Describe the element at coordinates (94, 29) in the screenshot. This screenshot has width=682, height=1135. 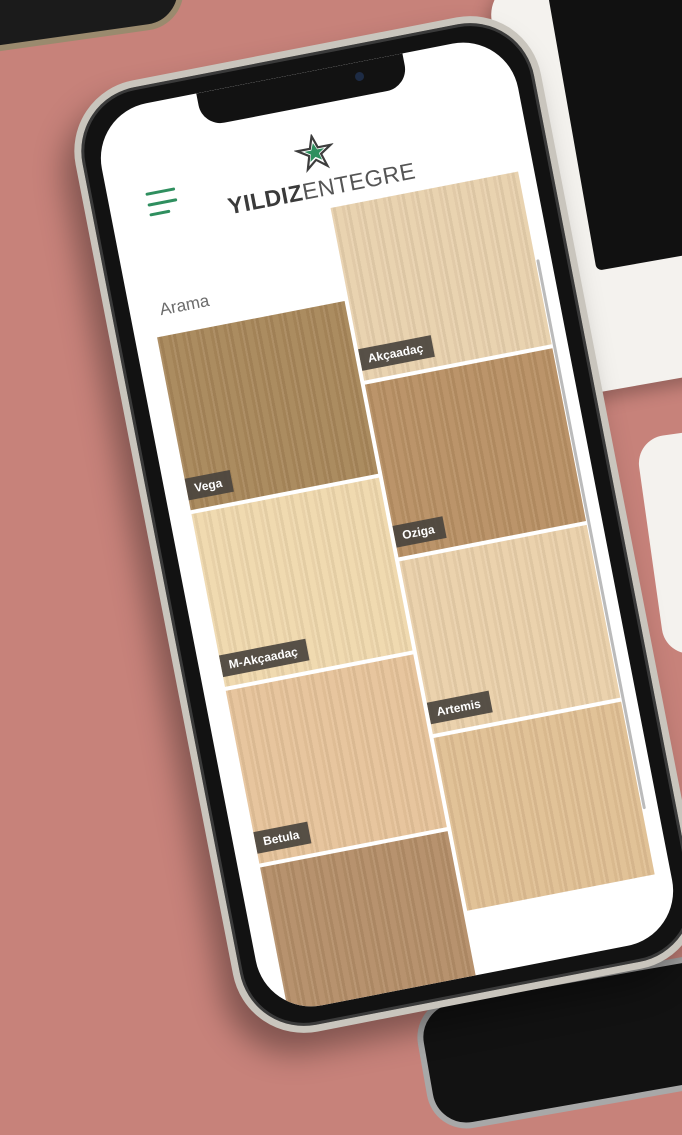
I see `background-phone-top` at that location.